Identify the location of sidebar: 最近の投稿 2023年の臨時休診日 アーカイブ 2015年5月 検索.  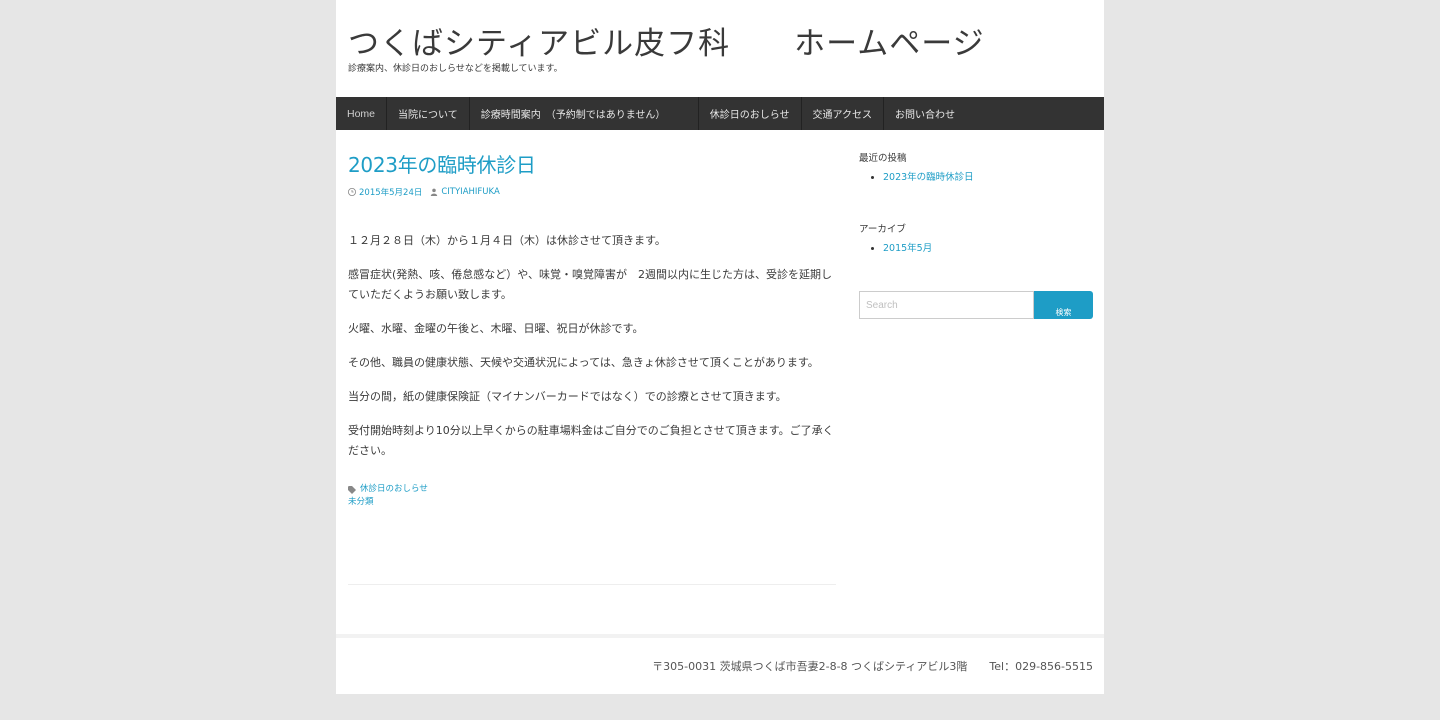
(976, 234).